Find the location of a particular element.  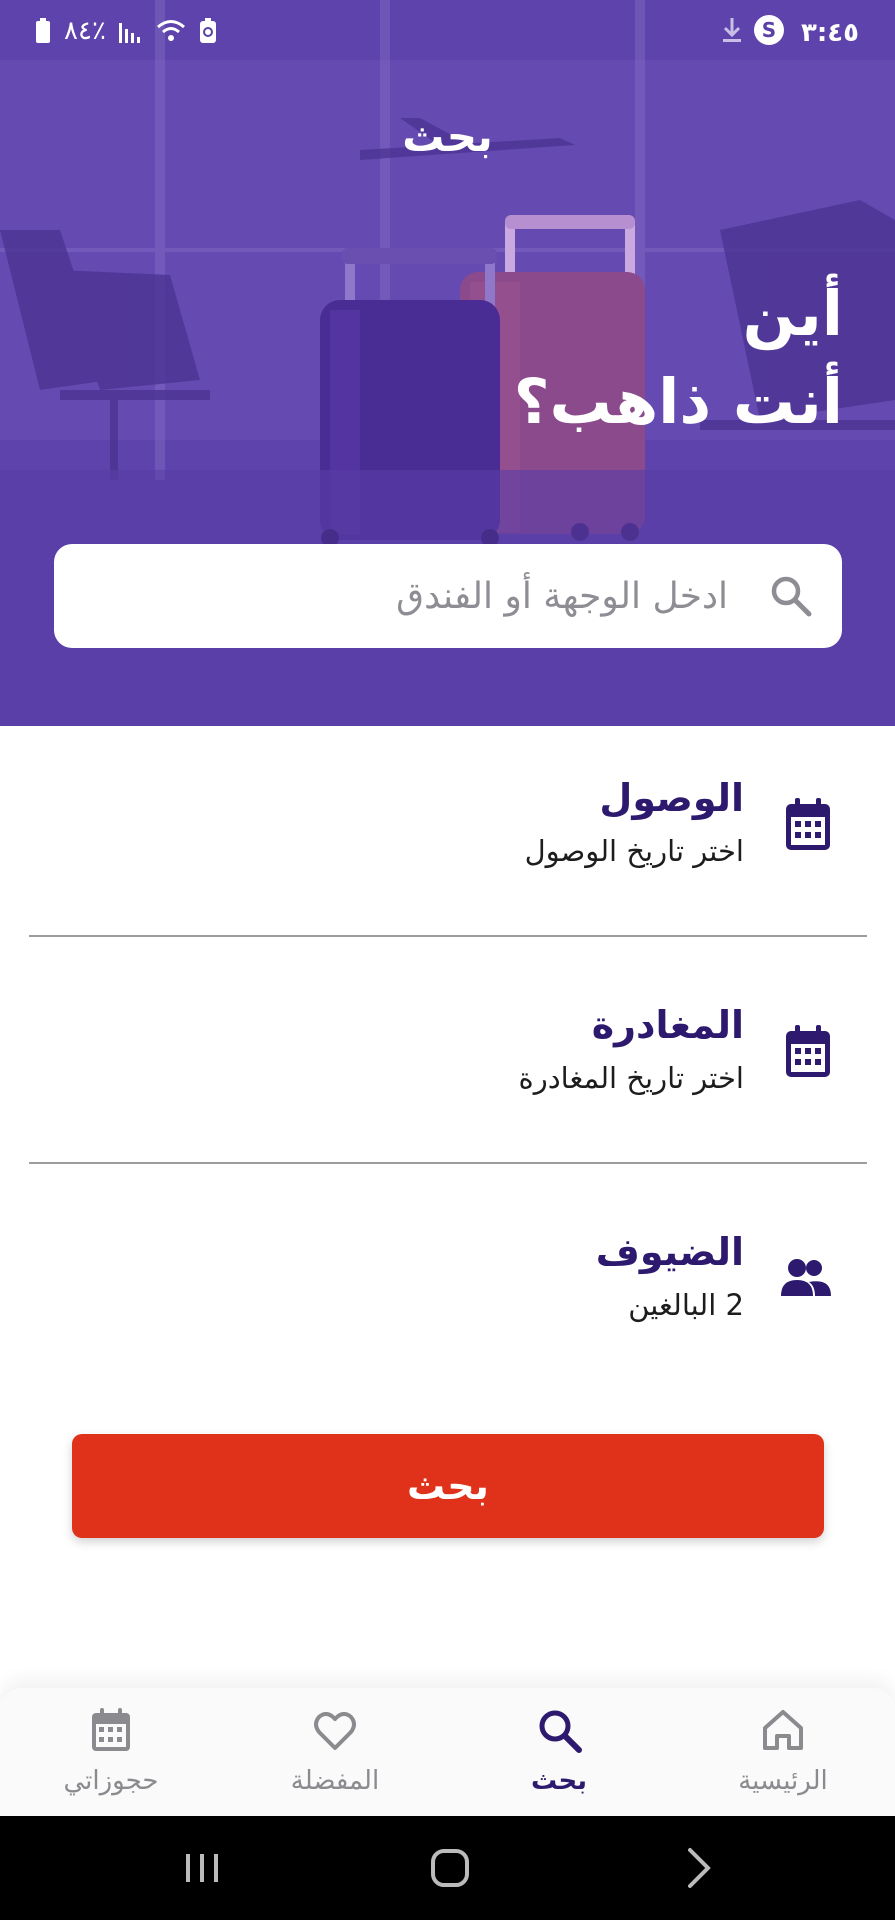

s-app-icon: S is located at coordinates (769, 30).